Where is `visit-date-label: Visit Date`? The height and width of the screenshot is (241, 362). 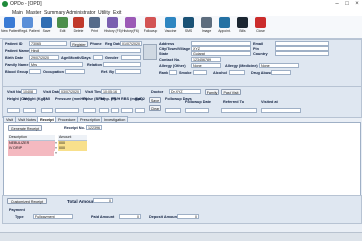
visit-date-label: Visit Date is located at coordinates (52, 92).